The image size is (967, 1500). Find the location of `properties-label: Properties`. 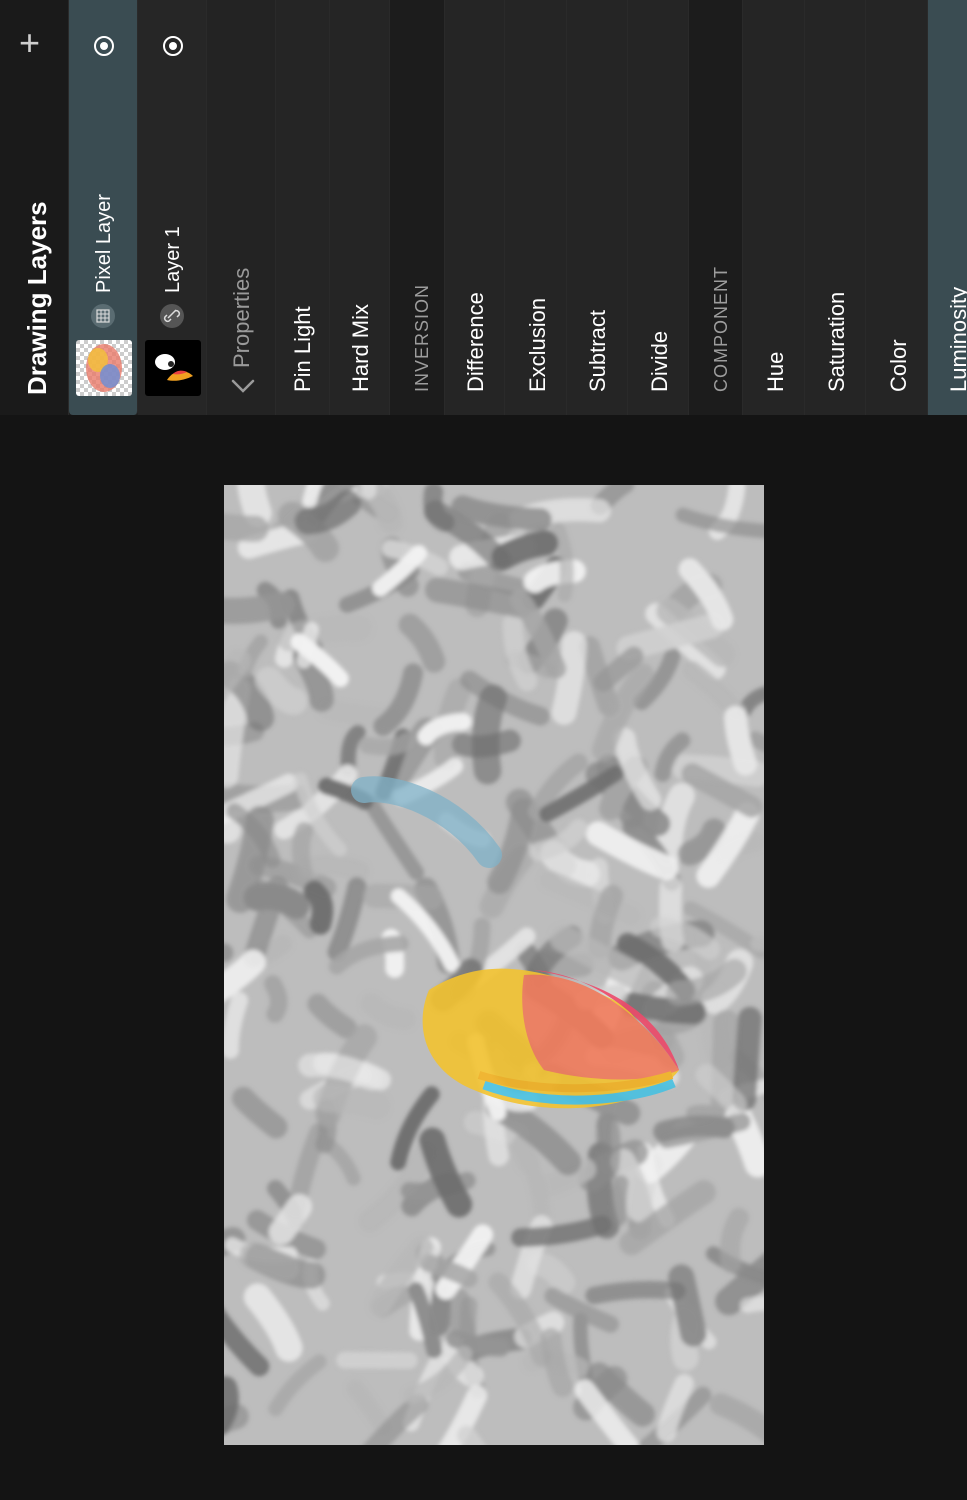

properties-label: Properties is located at coordinates (241, 317).